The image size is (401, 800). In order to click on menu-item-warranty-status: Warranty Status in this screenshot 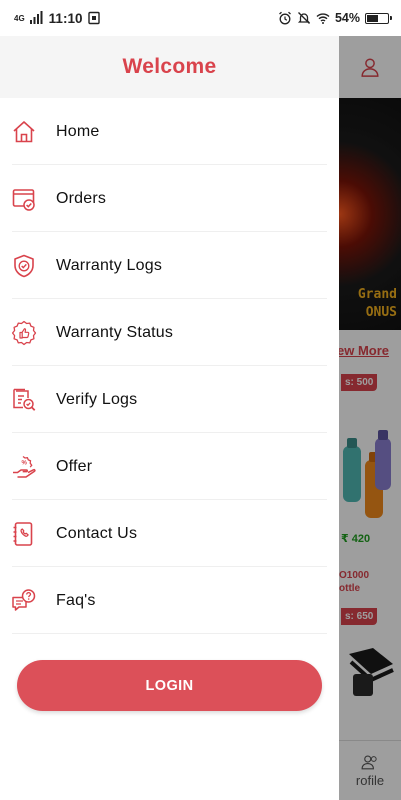, I will do `click(169, 332)`.